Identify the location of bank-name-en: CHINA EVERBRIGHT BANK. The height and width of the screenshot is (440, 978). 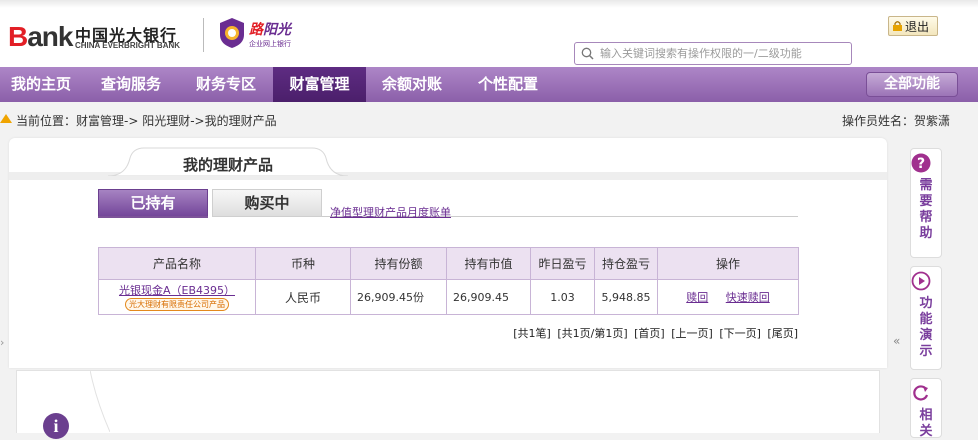
(128, 45).